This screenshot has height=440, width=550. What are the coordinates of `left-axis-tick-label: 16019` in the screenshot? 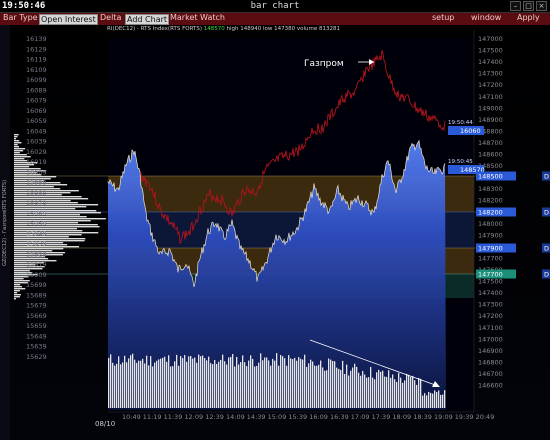 It's located at (36, 162).